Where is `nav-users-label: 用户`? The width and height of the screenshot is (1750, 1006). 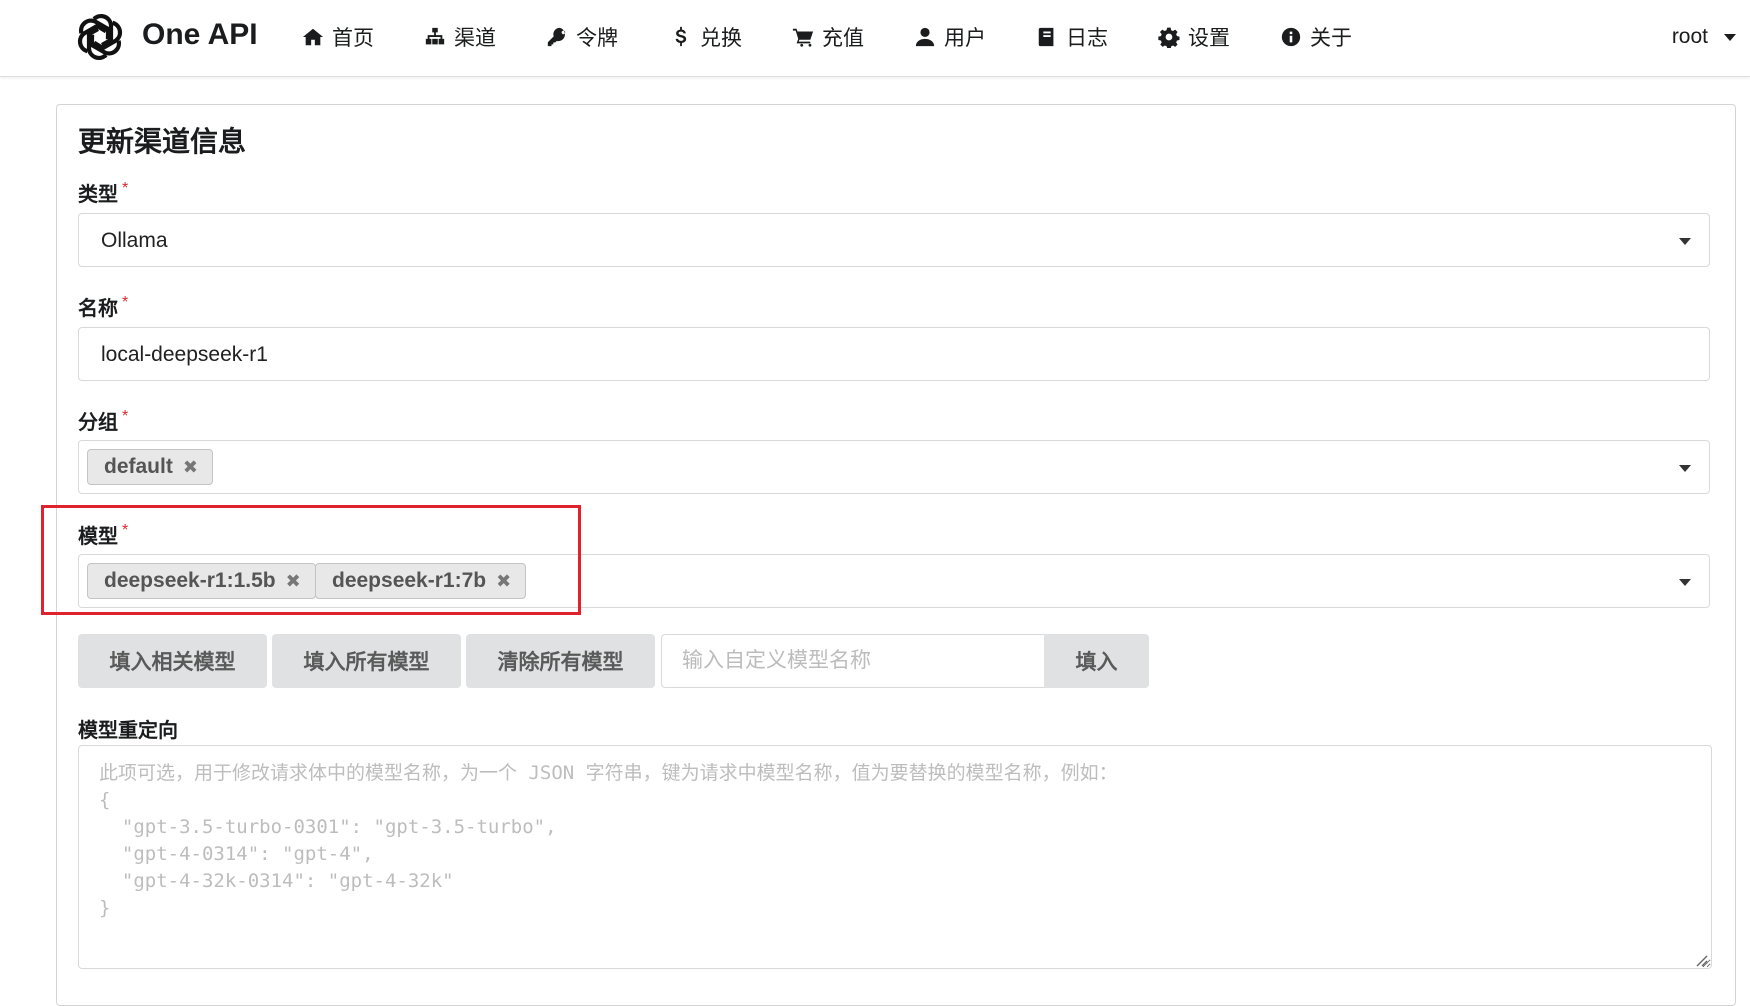
nav-users-label: 用户 is located at coordinates (965, 38).